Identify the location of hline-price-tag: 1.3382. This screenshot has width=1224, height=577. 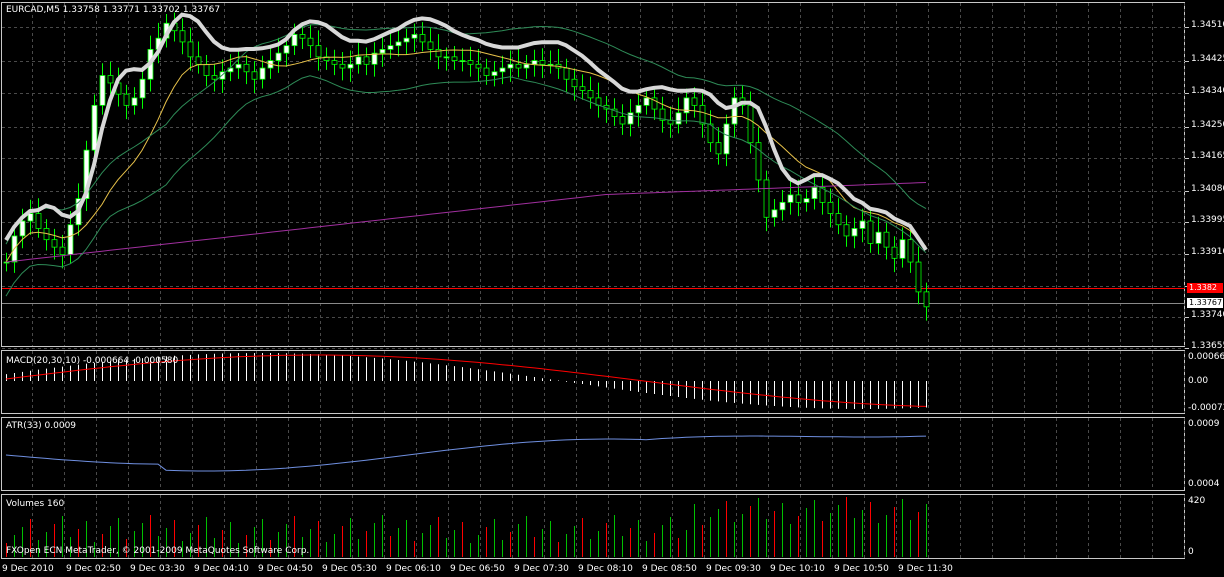
(1205, 288).